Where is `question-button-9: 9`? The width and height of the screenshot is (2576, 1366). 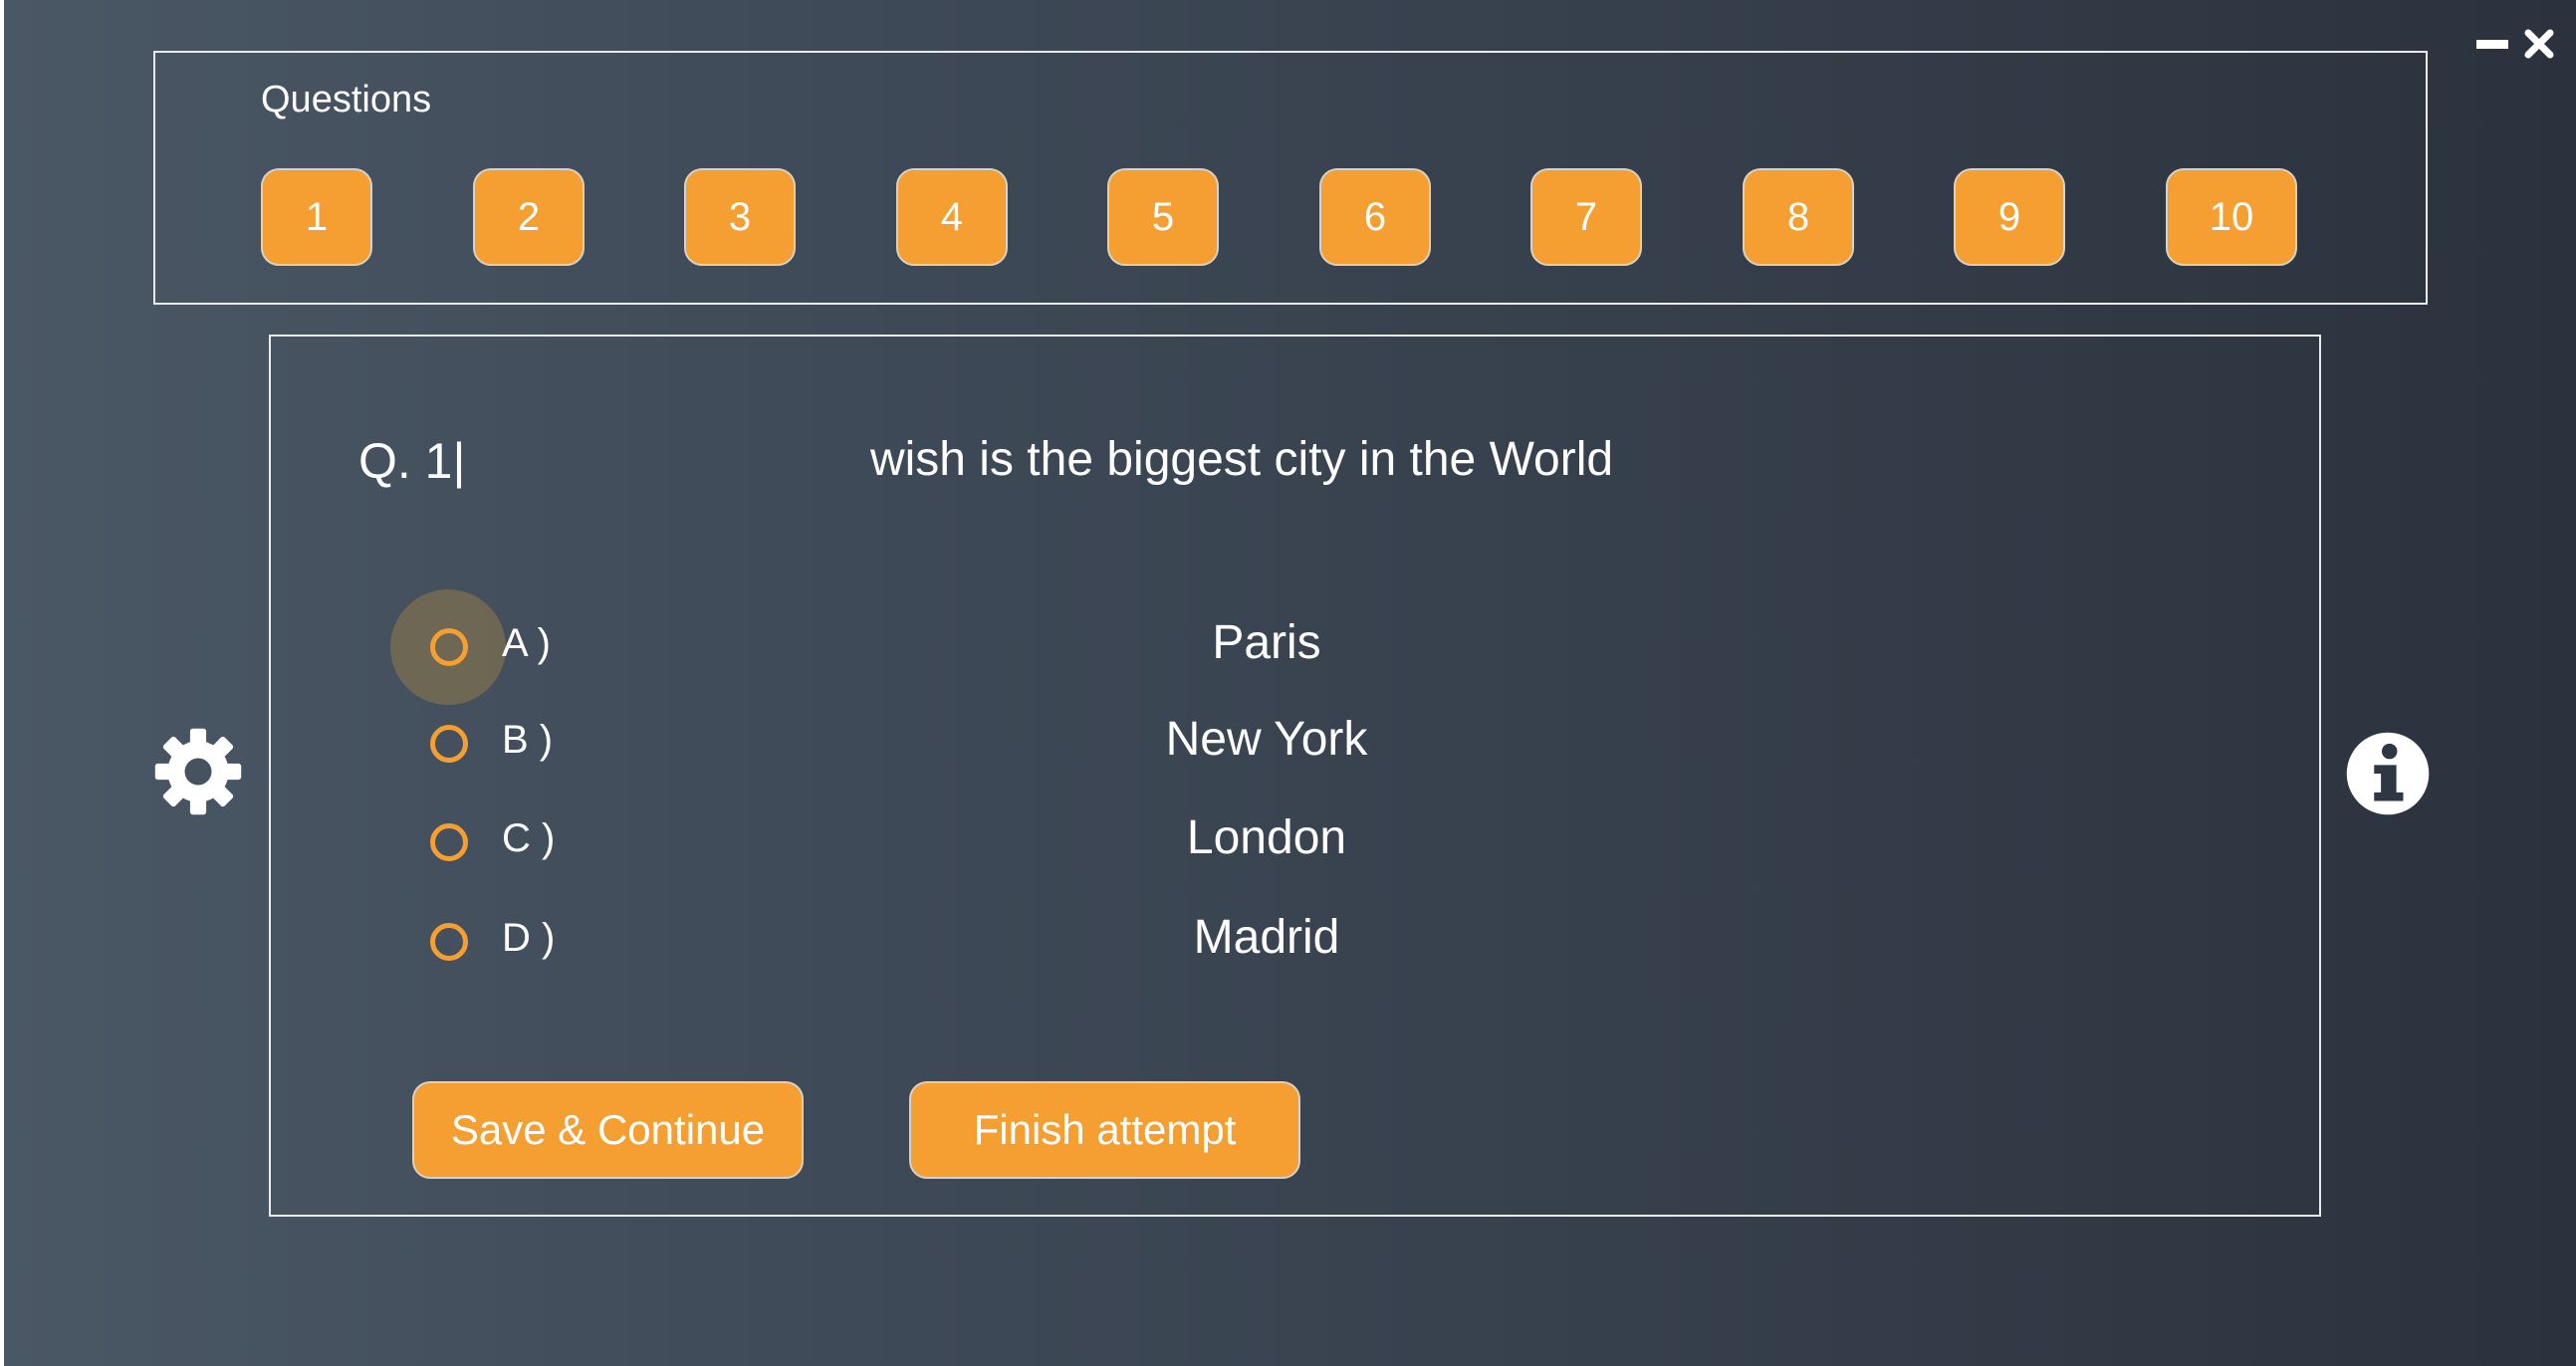
question-button-9: 9 is located at coordinates (2009, 217).